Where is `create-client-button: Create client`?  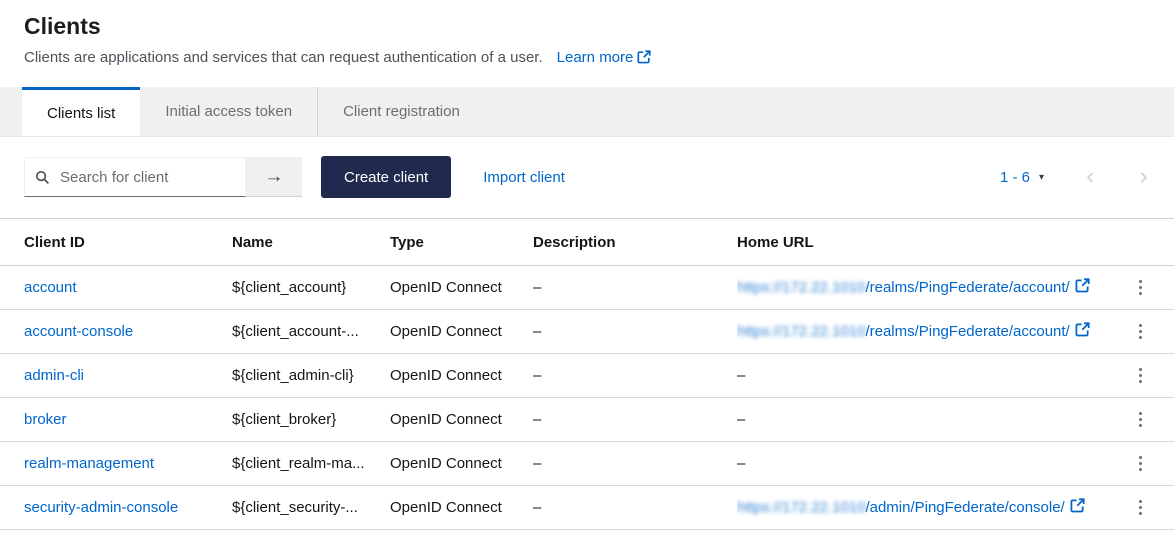
create-client-button: Create client is located at coordinates (386, 177).